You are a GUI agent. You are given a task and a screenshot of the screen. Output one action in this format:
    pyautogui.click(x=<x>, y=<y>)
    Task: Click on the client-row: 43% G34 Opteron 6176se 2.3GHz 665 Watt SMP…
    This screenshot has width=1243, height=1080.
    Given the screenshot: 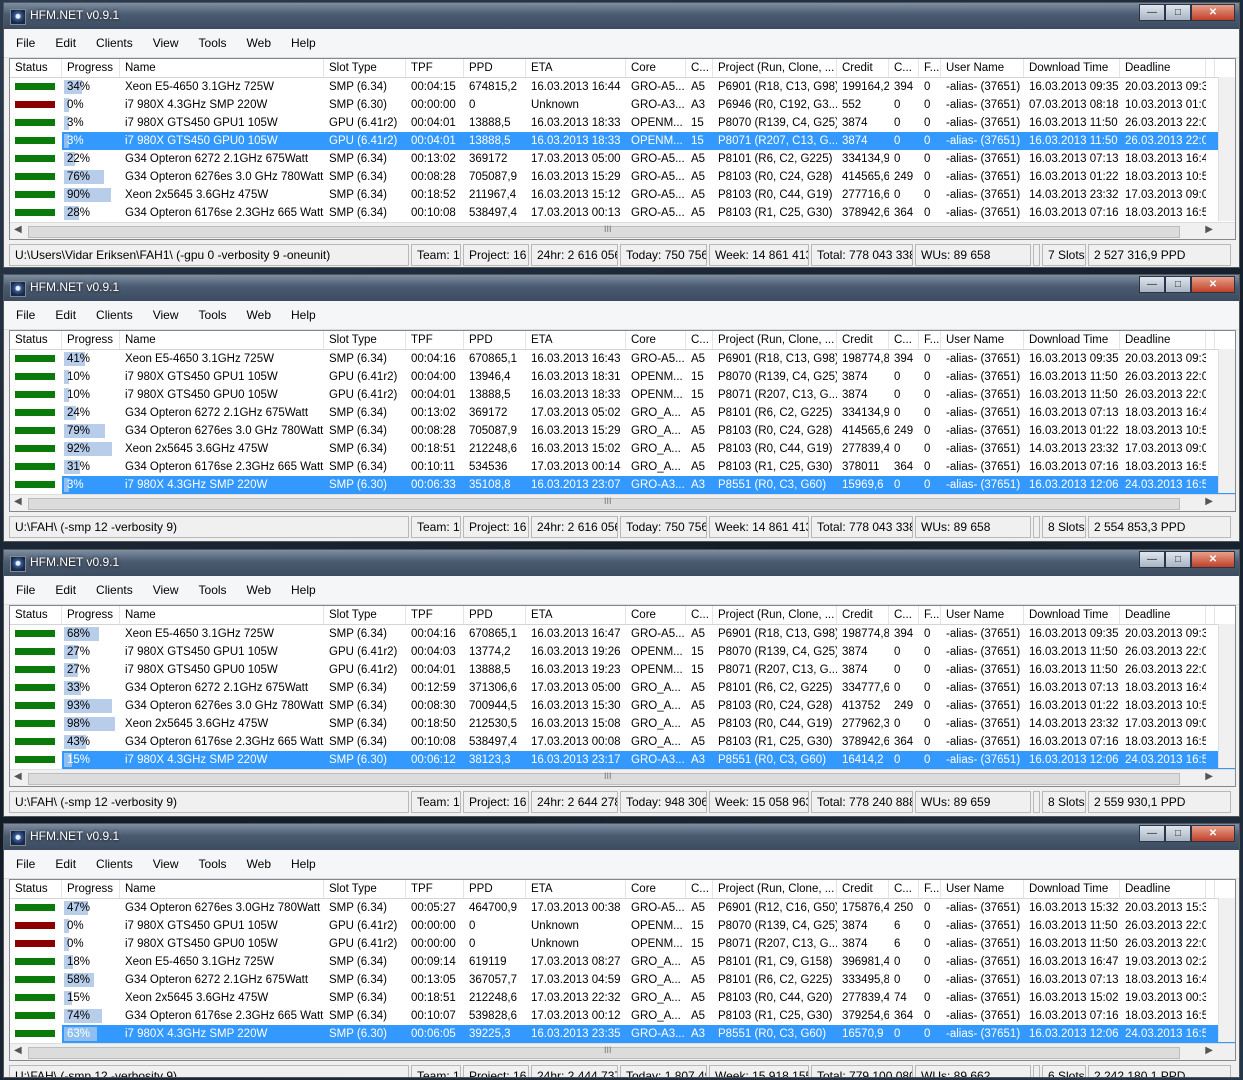 What is the action you would take?
    pyautogui.click(x=622, y=742)
    